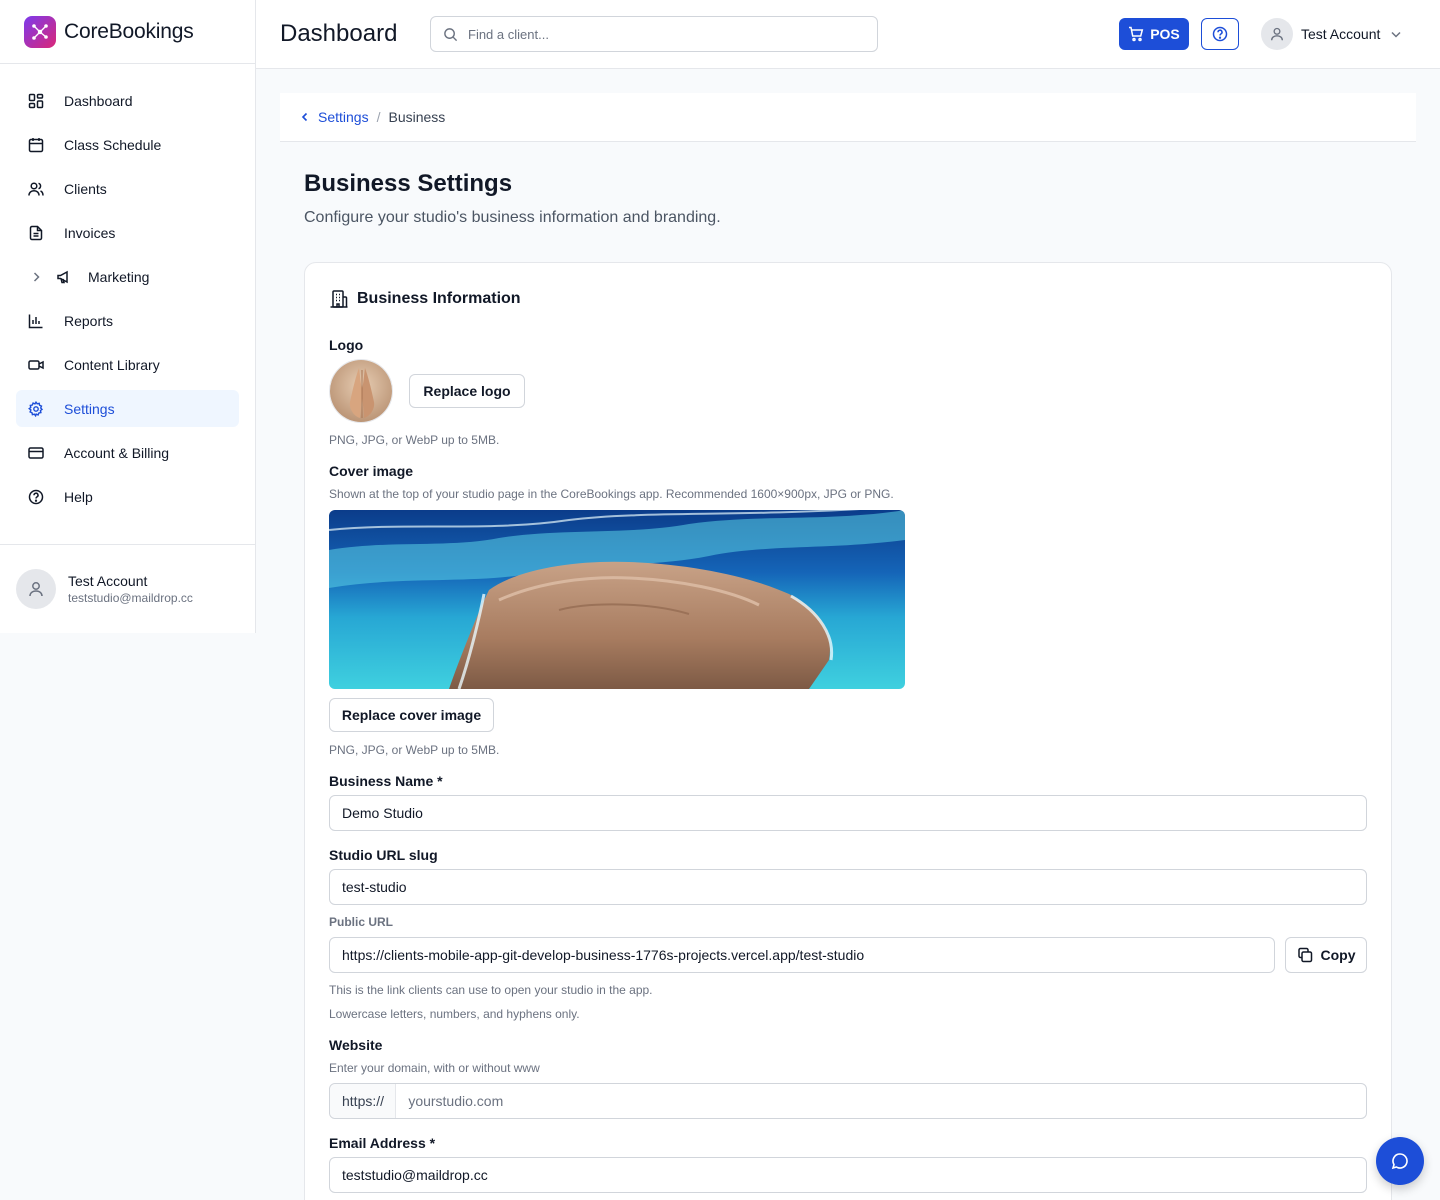 The width and height of the screenshot is (1440, 1200). What do you see at coordinates (383, 855) in the screenshot?
I see `studio-url-slug-label: Studio URL slug` at bounding box center [383, 855].